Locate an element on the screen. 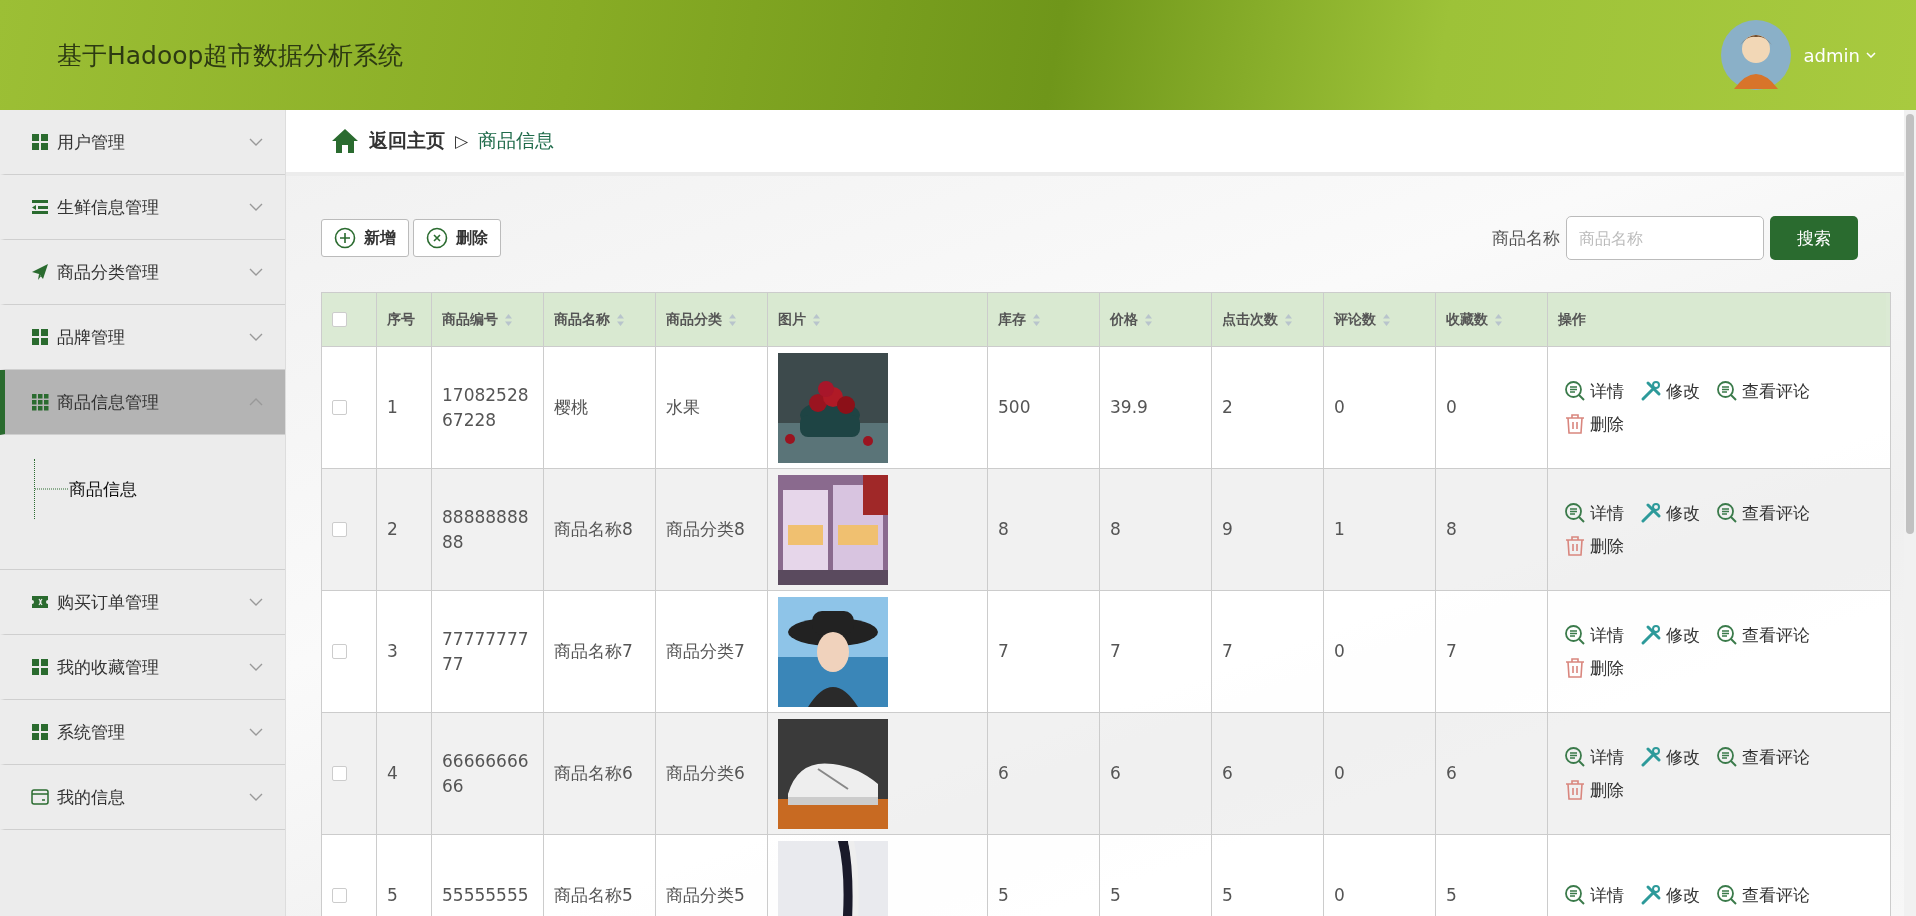 This screenshot has width=1916, height=916. sidebar-item: 生鲜信息管理 is located at coordinates (142, 207).